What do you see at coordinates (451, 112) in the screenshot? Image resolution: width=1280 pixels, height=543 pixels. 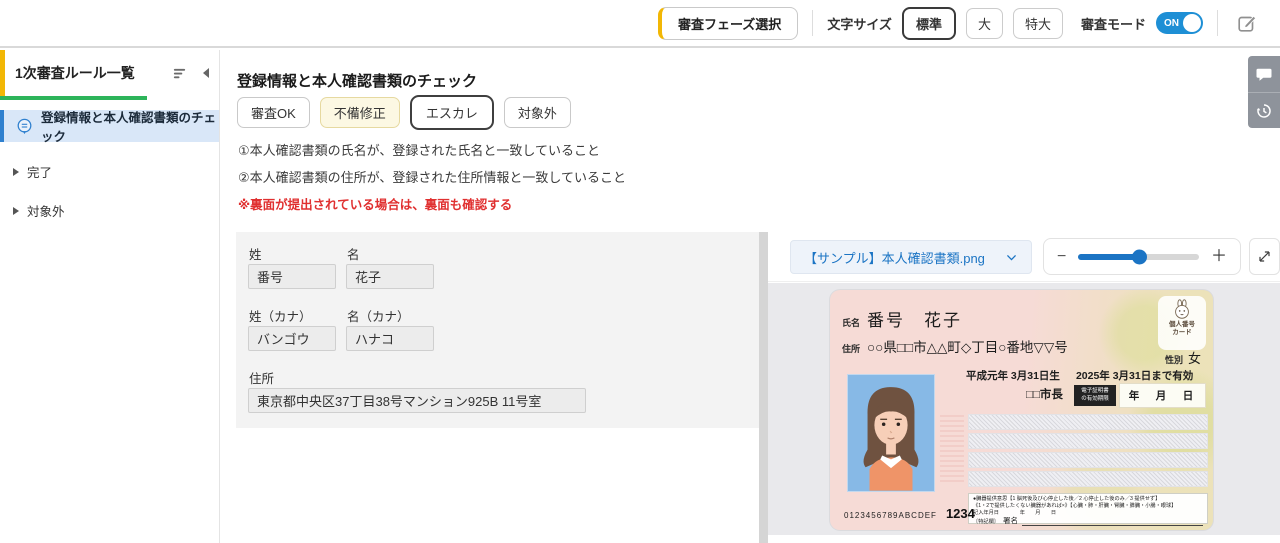 I see `escalate-button: エスカレ` at bounding box center [451, 112].